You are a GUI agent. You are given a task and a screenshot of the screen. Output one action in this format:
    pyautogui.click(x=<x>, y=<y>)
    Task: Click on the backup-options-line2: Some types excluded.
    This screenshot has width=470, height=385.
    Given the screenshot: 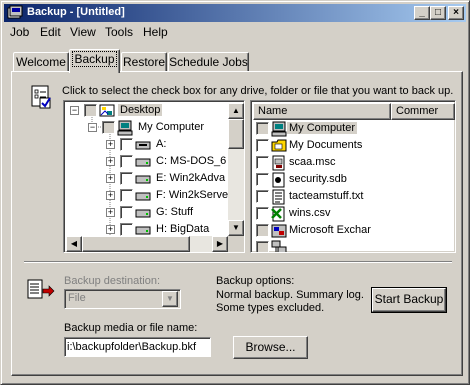 What is the action you would take?
    pyautogui.click(x=270, y=308)
    